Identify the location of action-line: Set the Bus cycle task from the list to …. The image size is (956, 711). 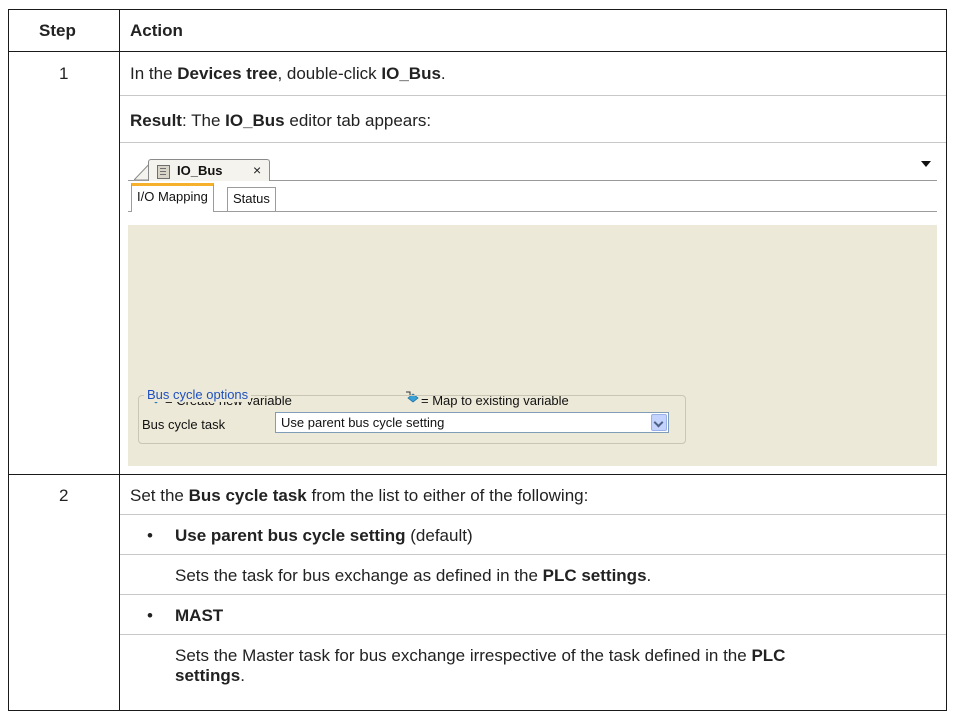
(359, 495).